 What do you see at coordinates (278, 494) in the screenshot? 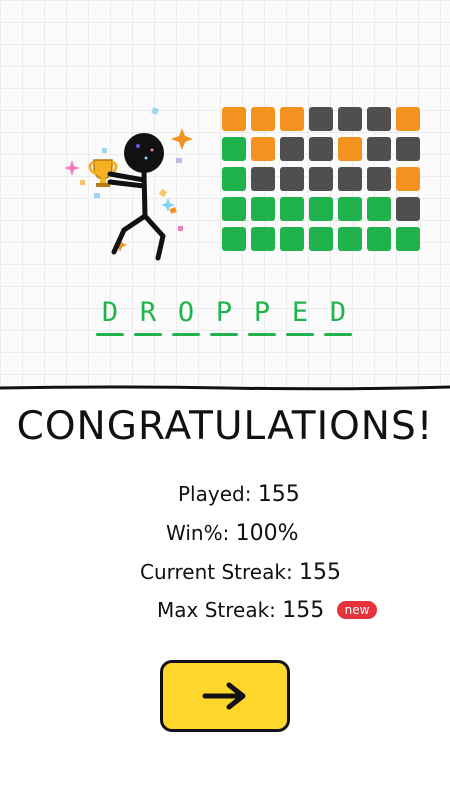
I see `played-value: 155` at bounding box center [278, 494].